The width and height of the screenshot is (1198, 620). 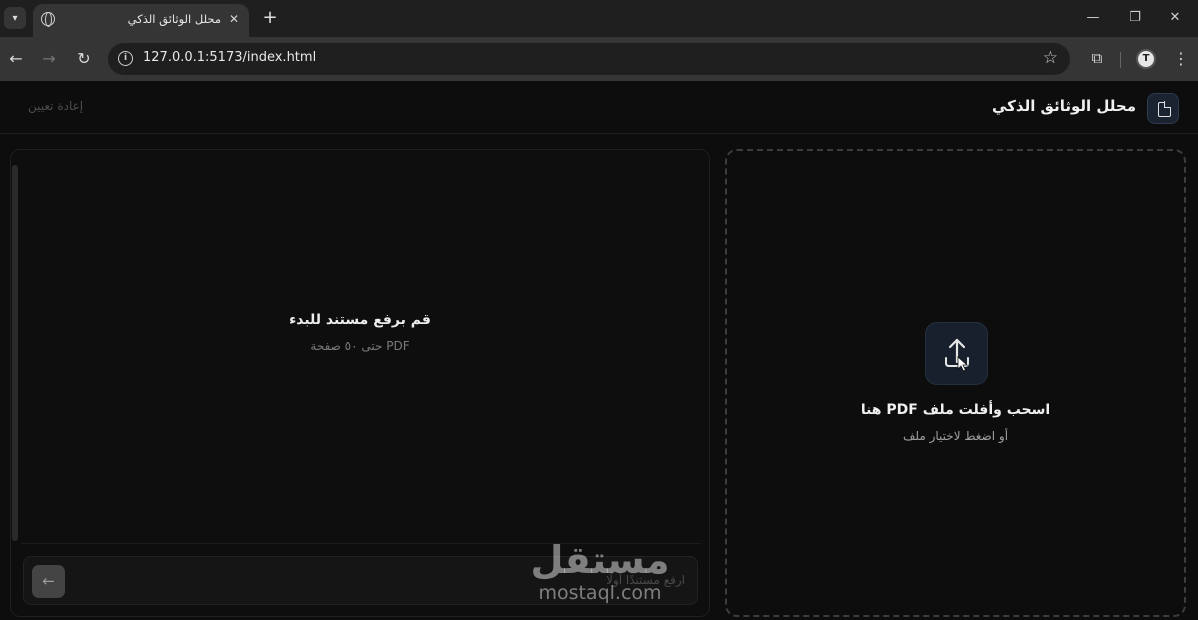 What do you see at coordinates (125, 58) in the screenshot?
I see `site-info-icon: i` at bounding box center [125, 58].